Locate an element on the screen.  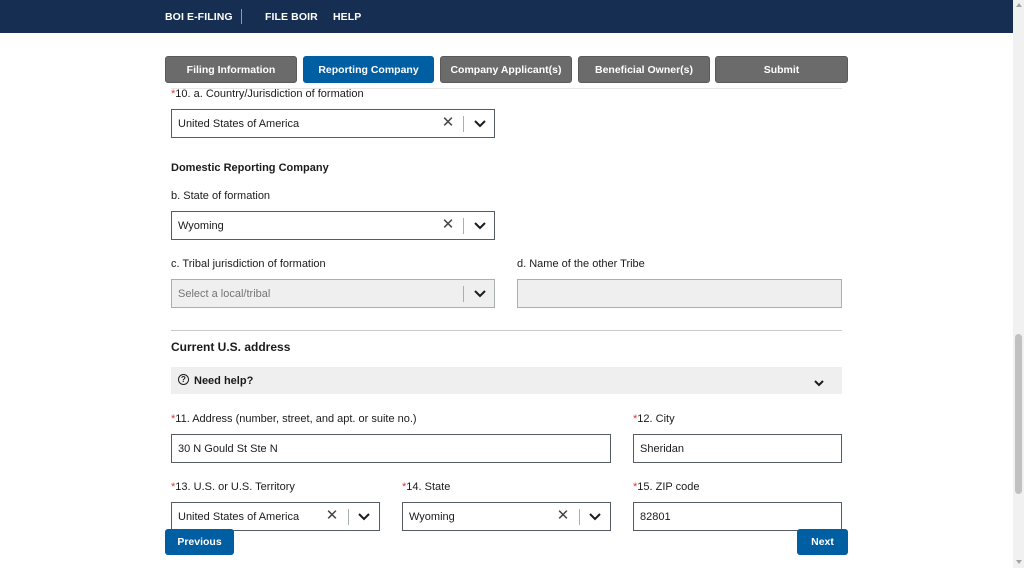
state-formation-combobox: Wyoming ✕ is located at coordinates (333, 225).